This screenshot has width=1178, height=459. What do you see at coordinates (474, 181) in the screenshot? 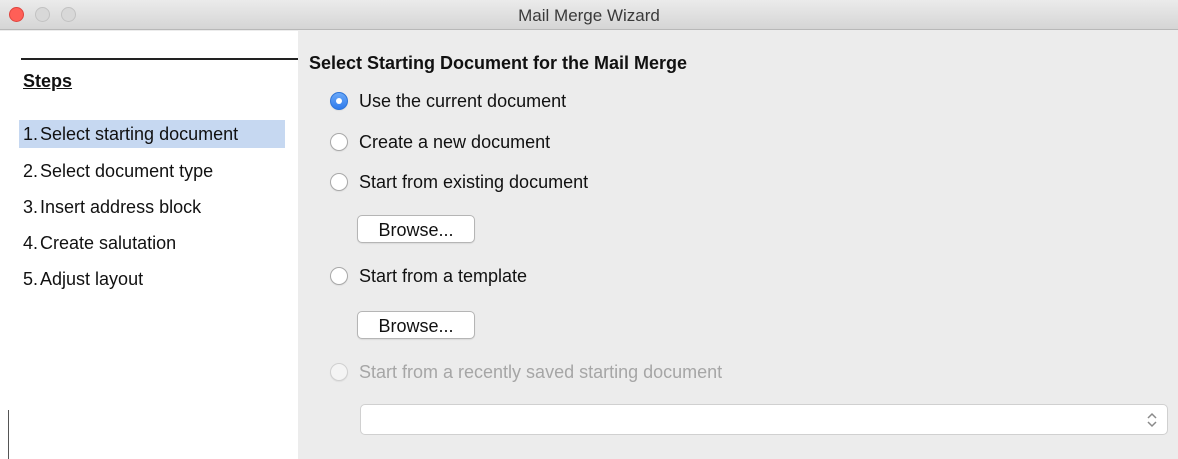
I see `option-label: Start from existing document` at bounding box center [474, 181].